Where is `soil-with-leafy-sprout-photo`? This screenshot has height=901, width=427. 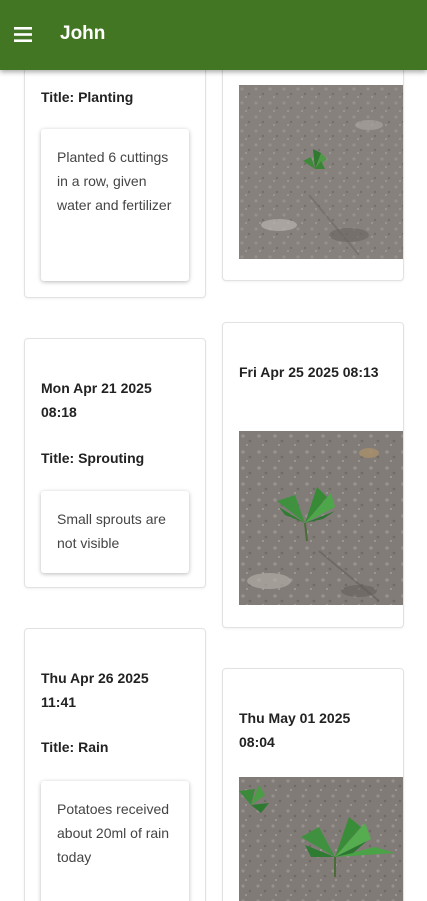
soil-with-leafy-sprout-photo is located at coordinates (321, 518).